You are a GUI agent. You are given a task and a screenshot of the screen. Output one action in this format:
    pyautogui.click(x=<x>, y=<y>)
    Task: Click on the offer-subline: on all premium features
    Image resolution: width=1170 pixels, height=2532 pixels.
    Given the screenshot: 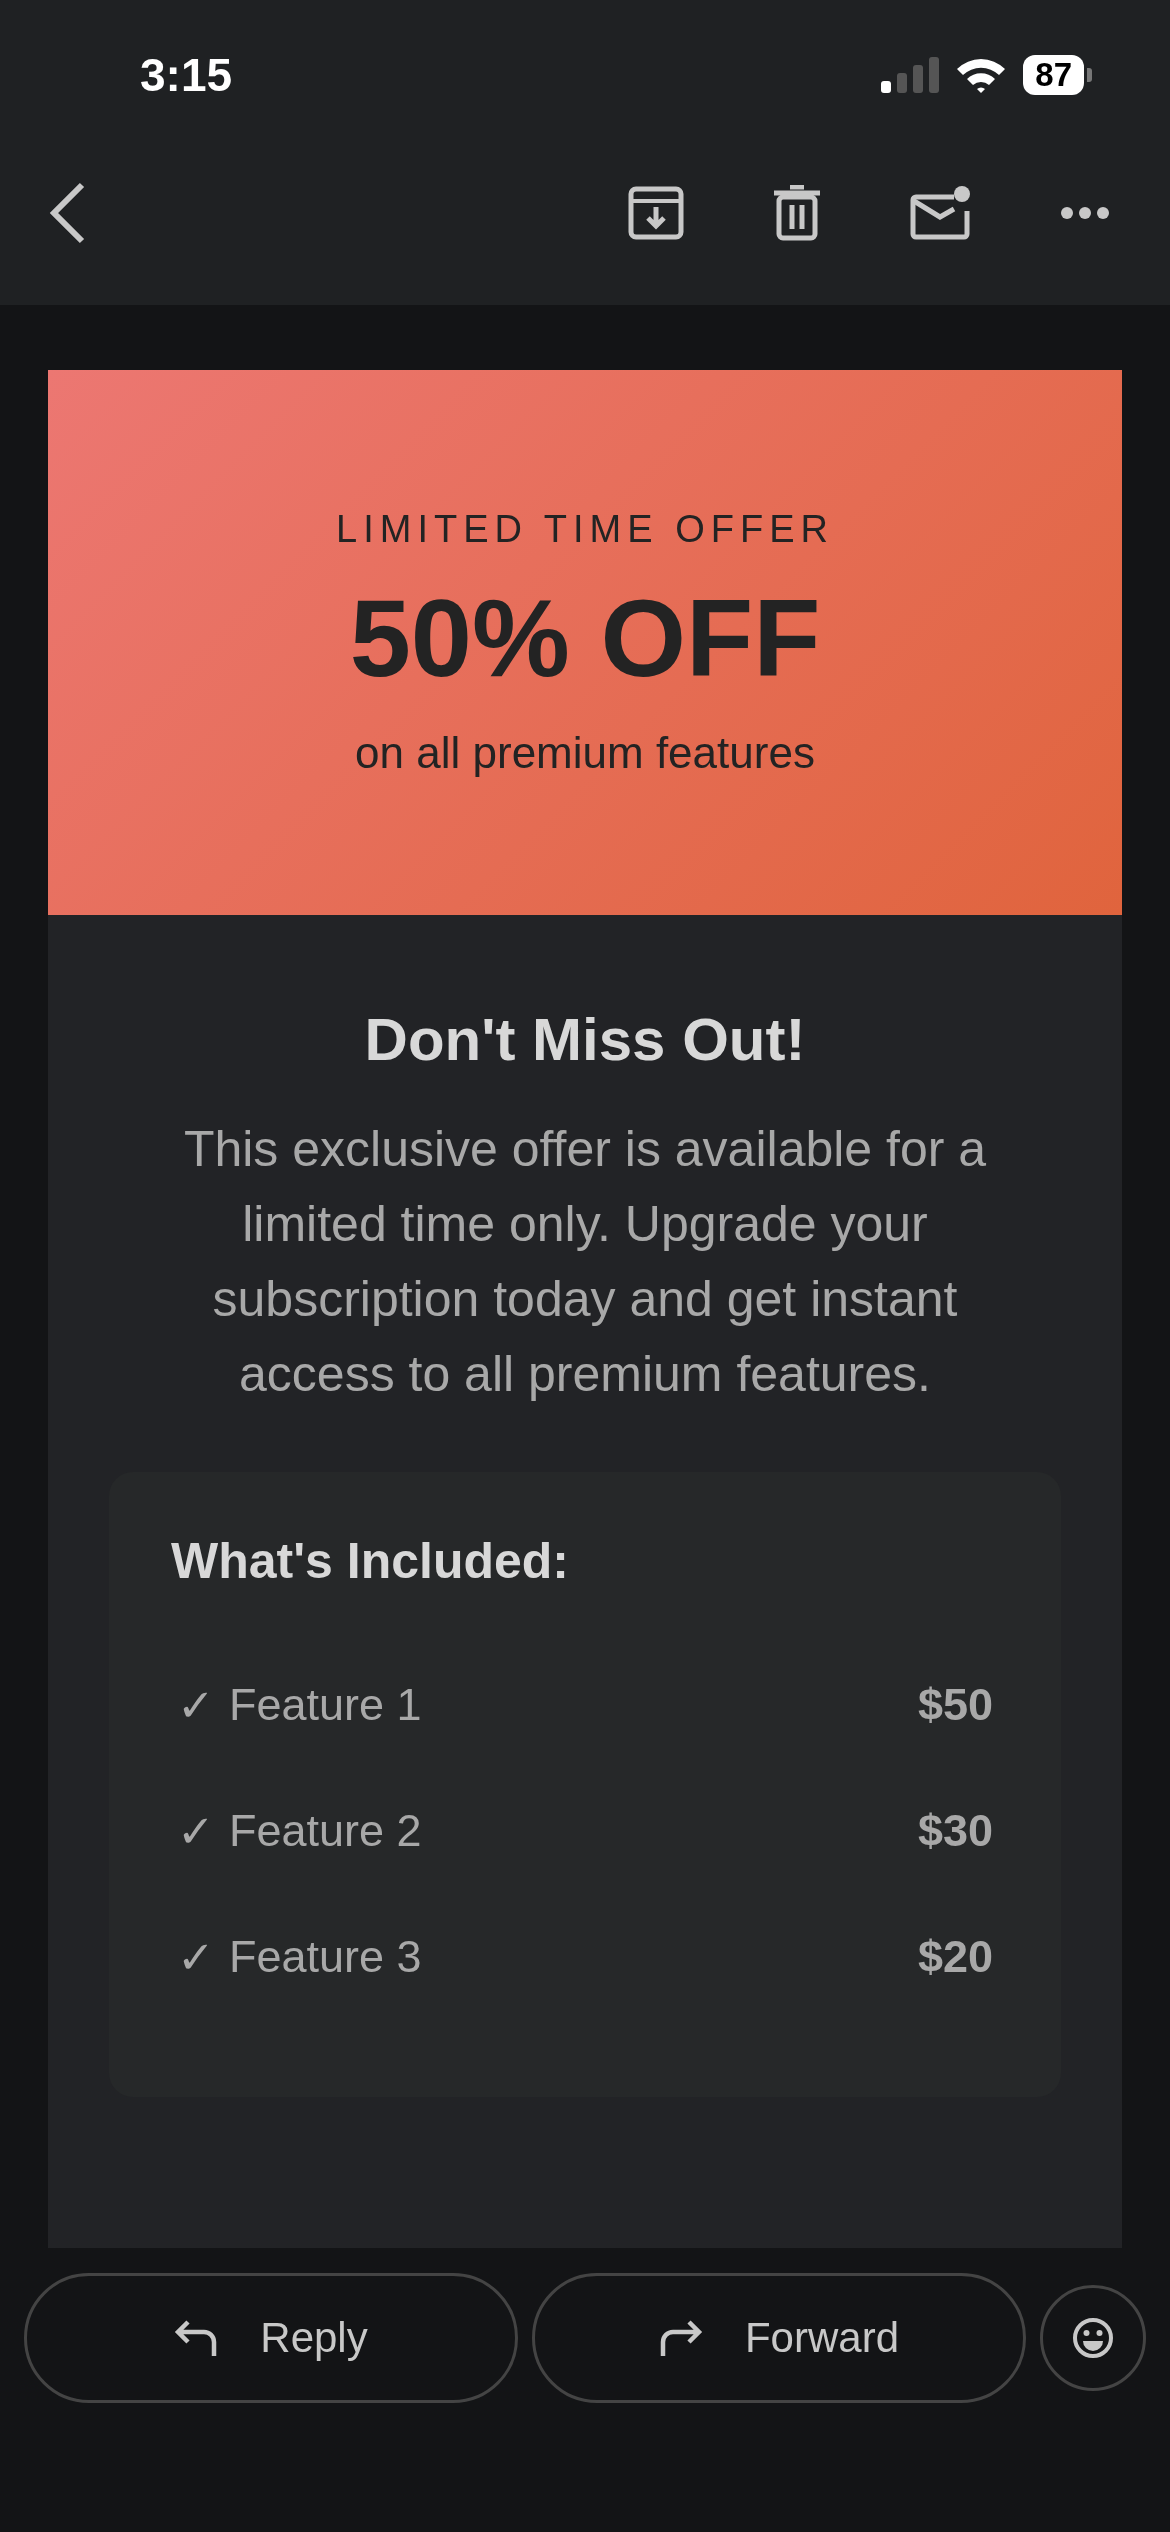 What is the action you would take?
    pyautogui.click(x=585, y=752)
    